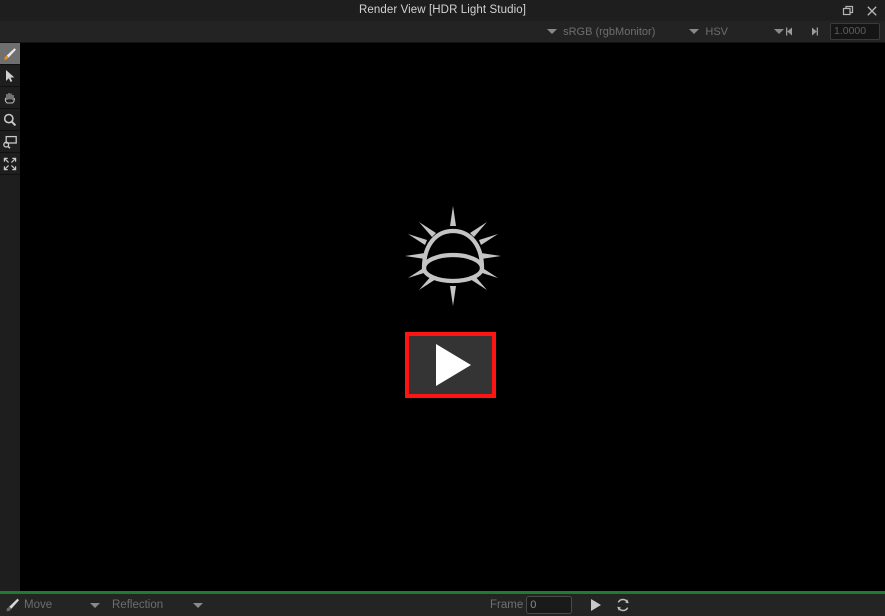 The height and width of the screenshot is (616, 885). Describe the element at coordinates (442, 605) in the screenshot. I see `status-bar: Move Reflection Frame 0` at that location.